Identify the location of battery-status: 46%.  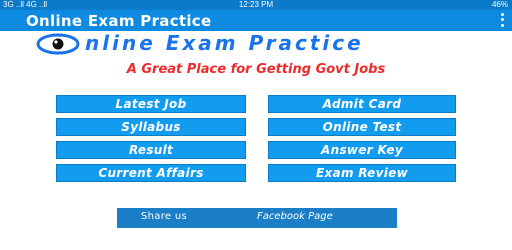
(499, 4).